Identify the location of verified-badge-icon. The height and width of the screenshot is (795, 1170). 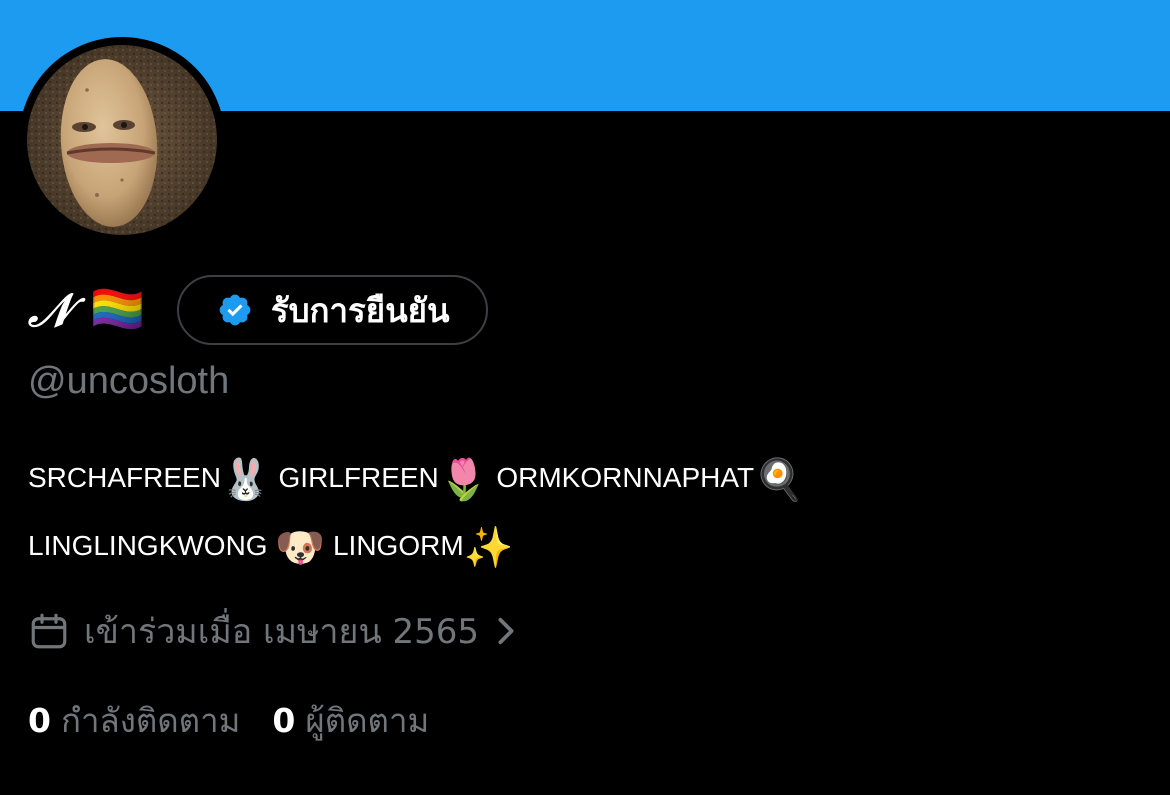
(235, 310).